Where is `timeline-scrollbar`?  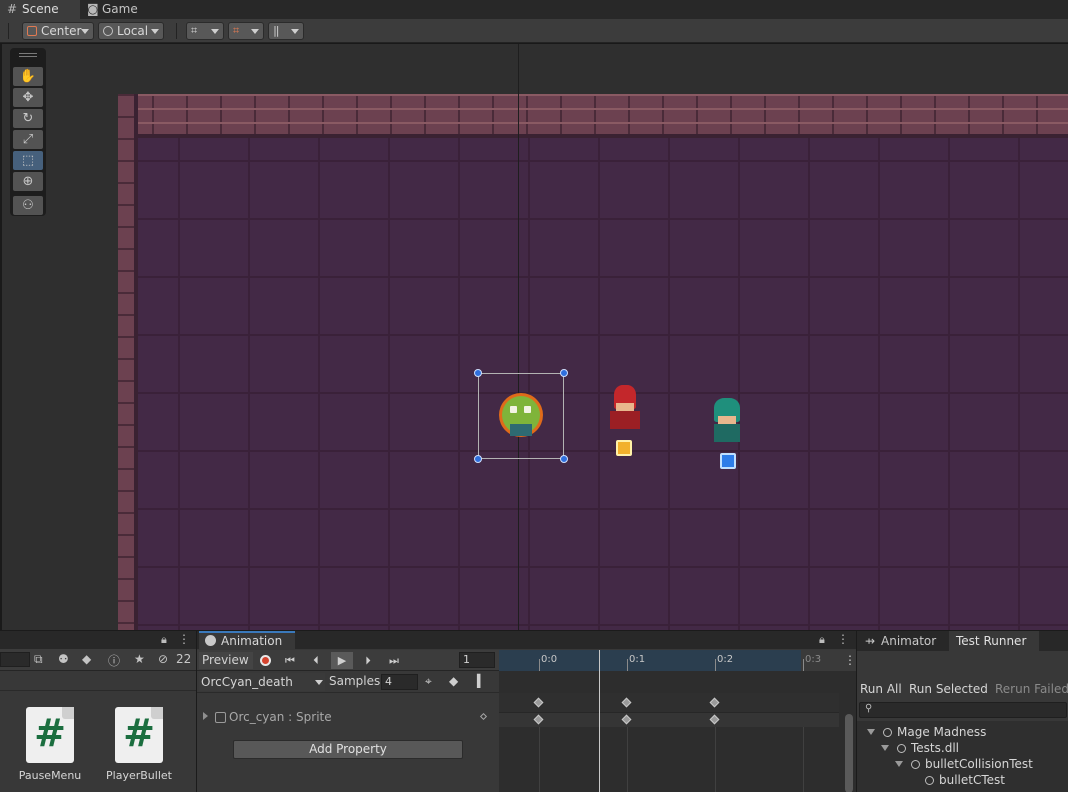 timeline-scrollbar is located at coordinates (849, 753).